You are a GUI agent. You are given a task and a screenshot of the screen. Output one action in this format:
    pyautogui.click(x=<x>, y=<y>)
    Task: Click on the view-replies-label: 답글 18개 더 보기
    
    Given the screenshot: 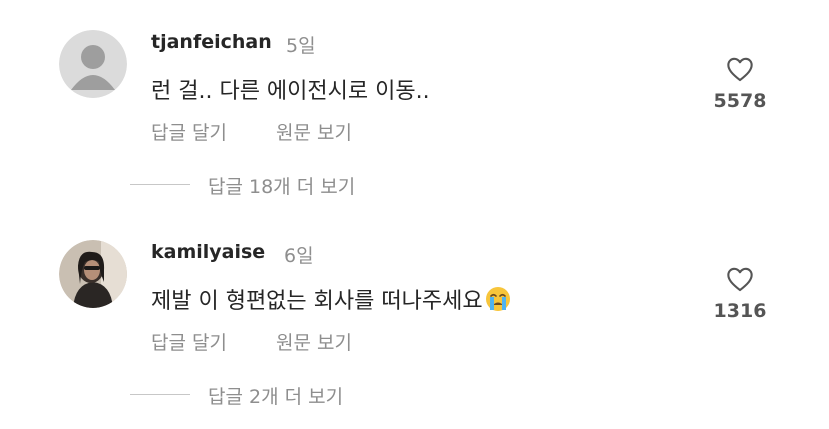 What is the action you would take?
    pyautogui.click(x=282, y=187)
    